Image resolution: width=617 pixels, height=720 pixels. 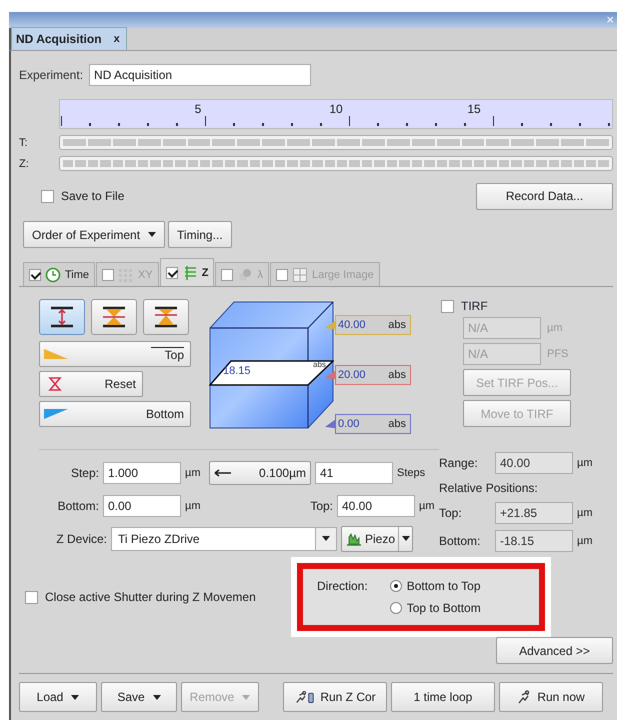 What do you see at coordinates (373, 424) in the screenshot?
I see `marker-field: 0.00 abs` at bounding box center [373, 424].